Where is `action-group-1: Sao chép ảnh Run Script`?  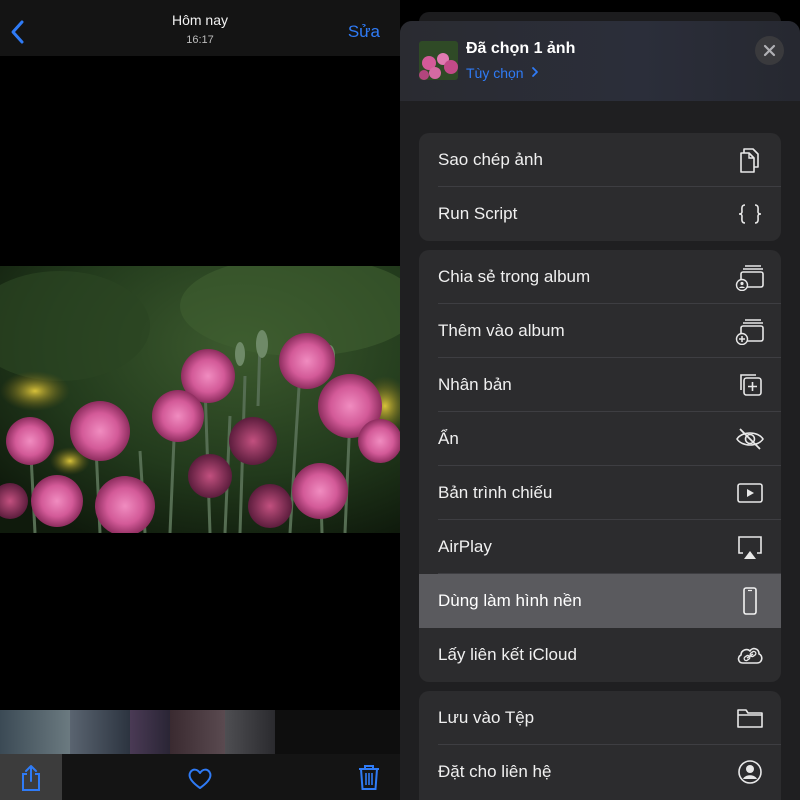 action-group-1: Sao chép ảnh Run Script is located at coordinates (600, 187).